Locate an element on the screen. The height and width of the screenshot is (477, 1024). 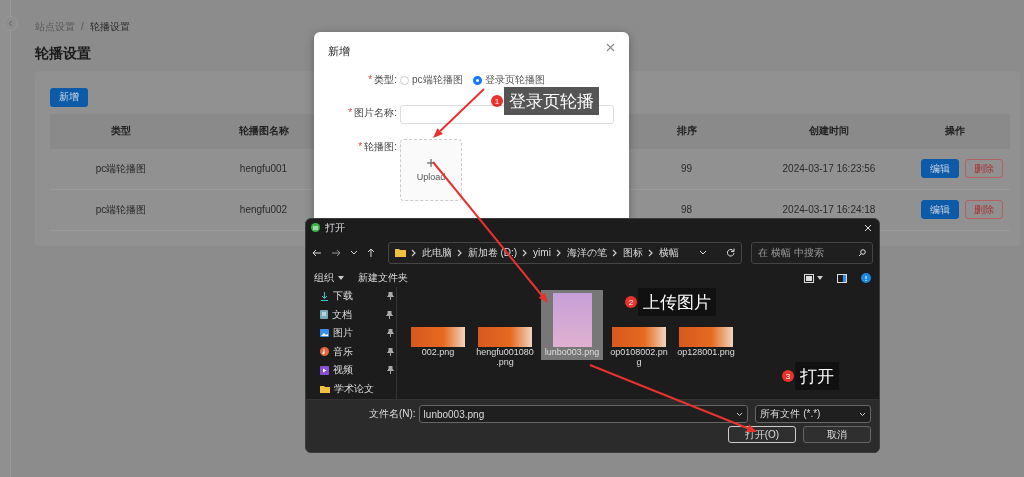
annotation-label: 登录页轮播 is located at coordinates (551, 101).